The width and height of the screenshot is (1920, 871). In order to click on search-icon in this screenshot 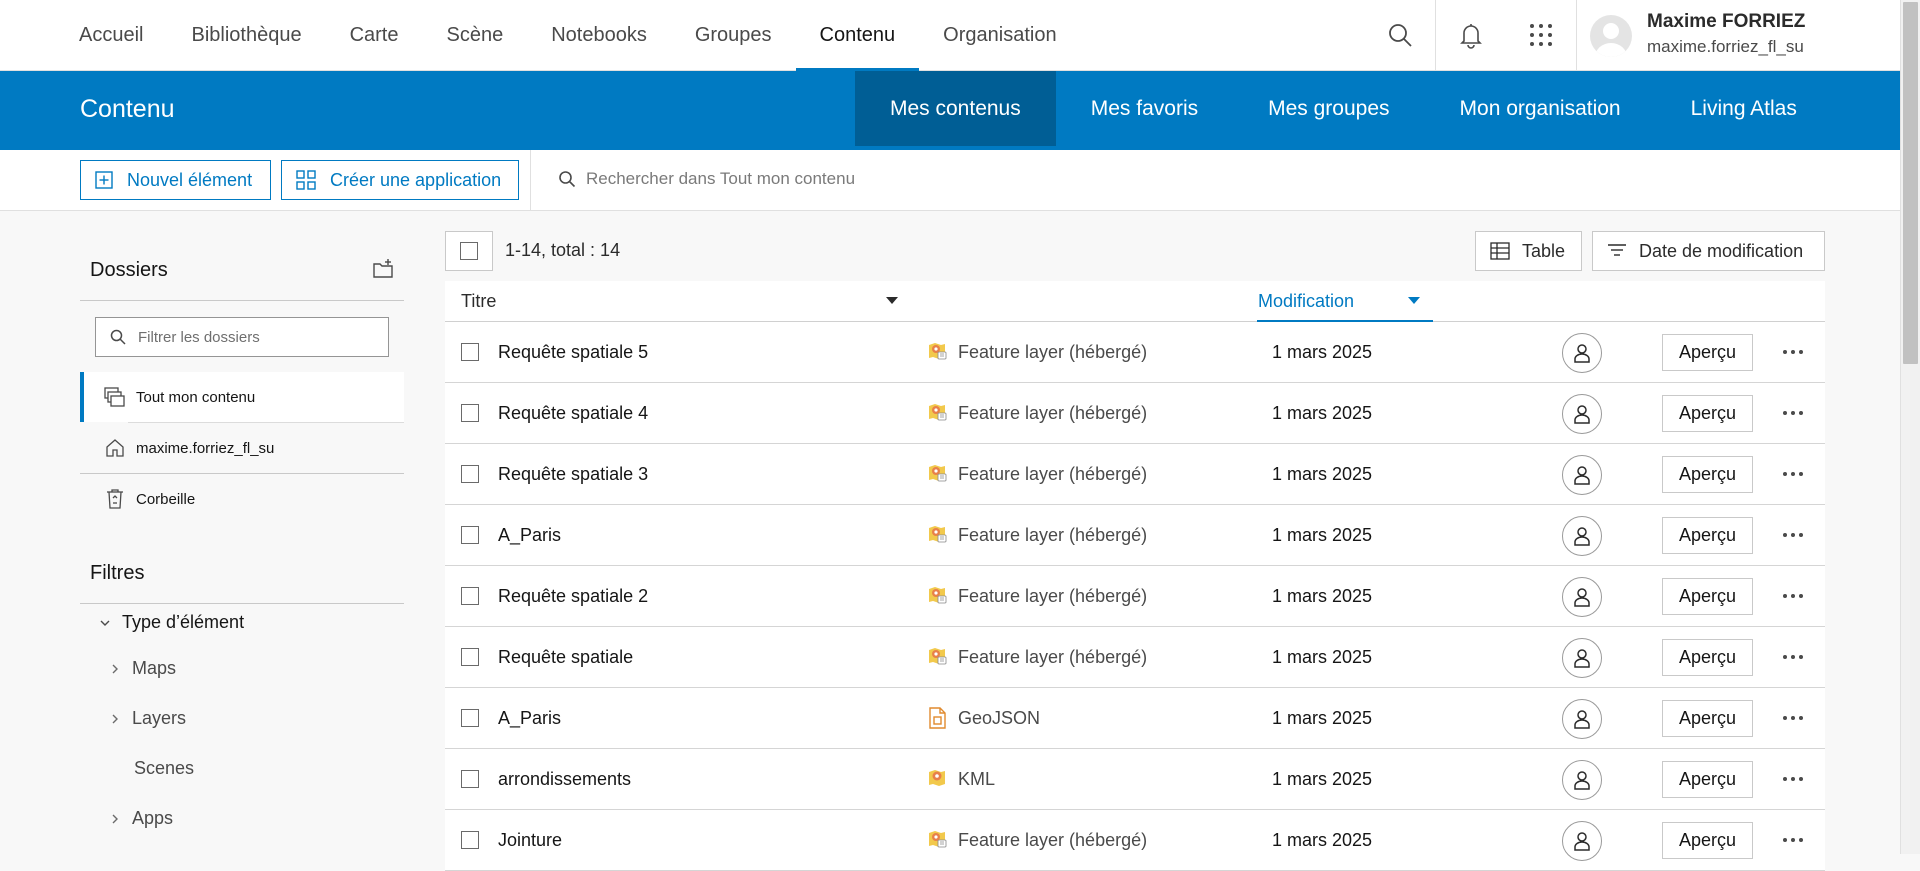, I will do `click(1400, 35)`.